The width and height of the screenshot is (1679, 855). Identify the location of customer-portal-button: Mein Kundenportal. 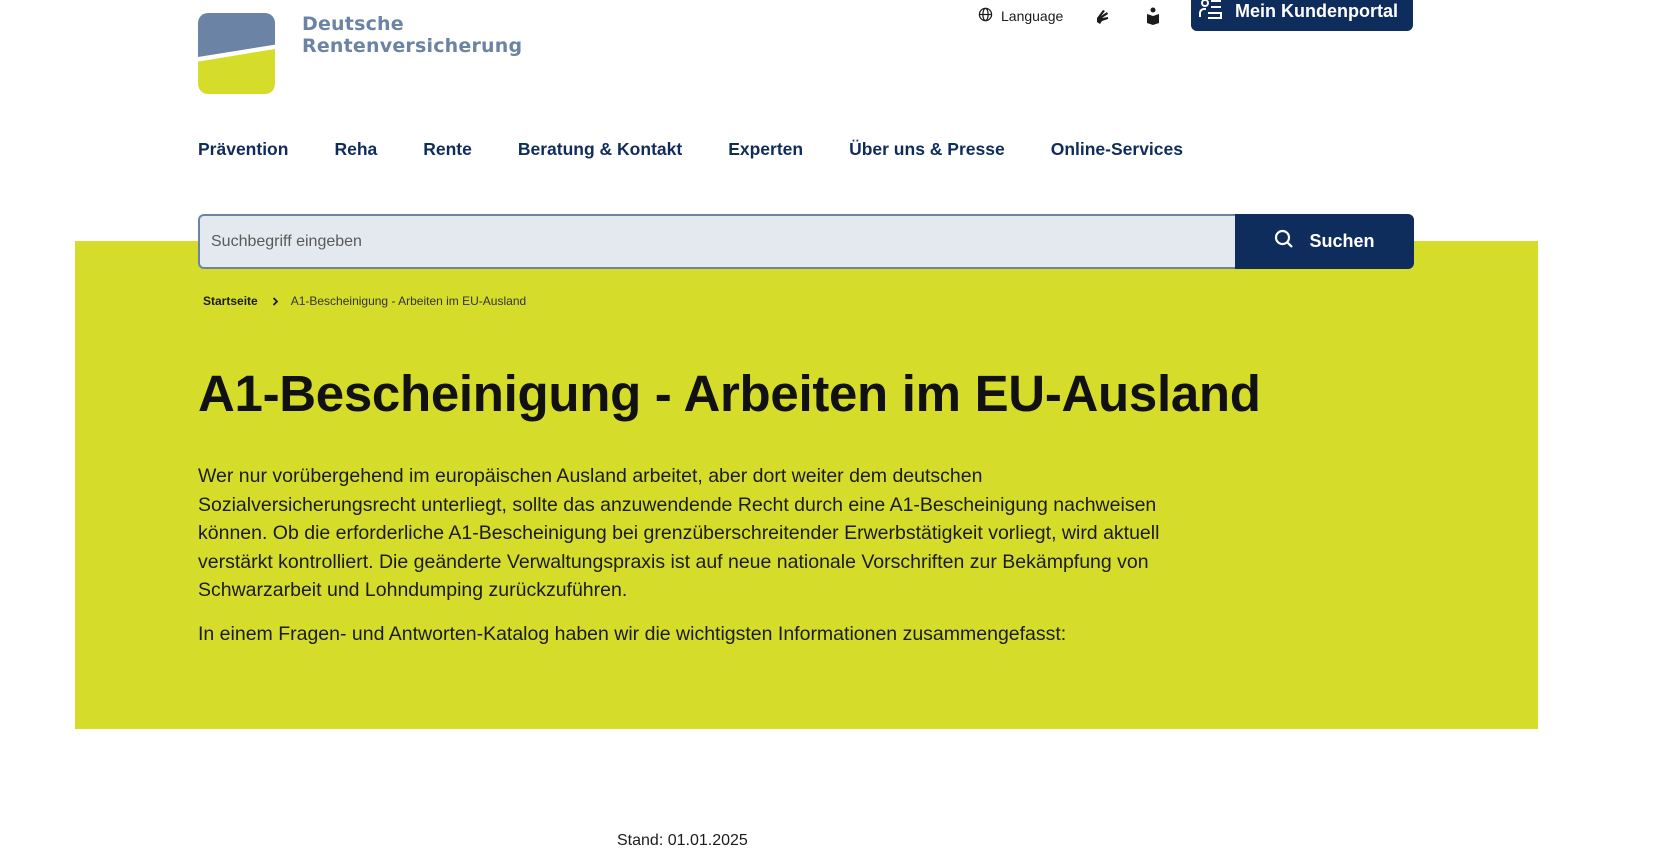
(1302, 15).